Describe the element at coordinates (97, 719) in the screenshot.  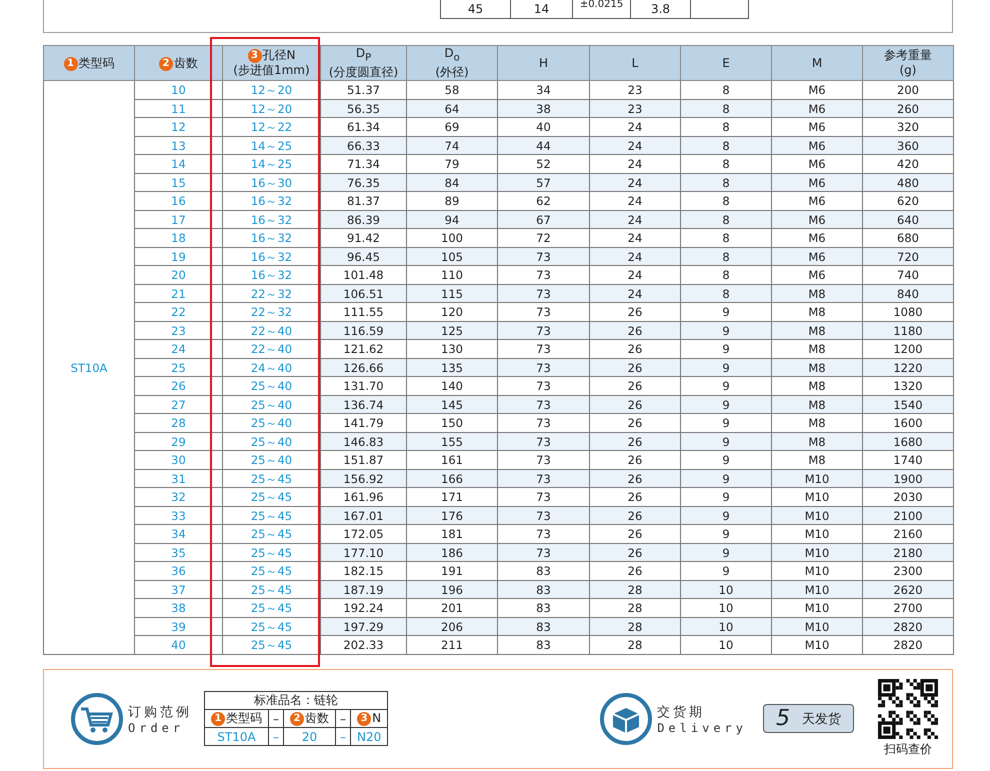
I see `shopping-cart-icon` at that location.